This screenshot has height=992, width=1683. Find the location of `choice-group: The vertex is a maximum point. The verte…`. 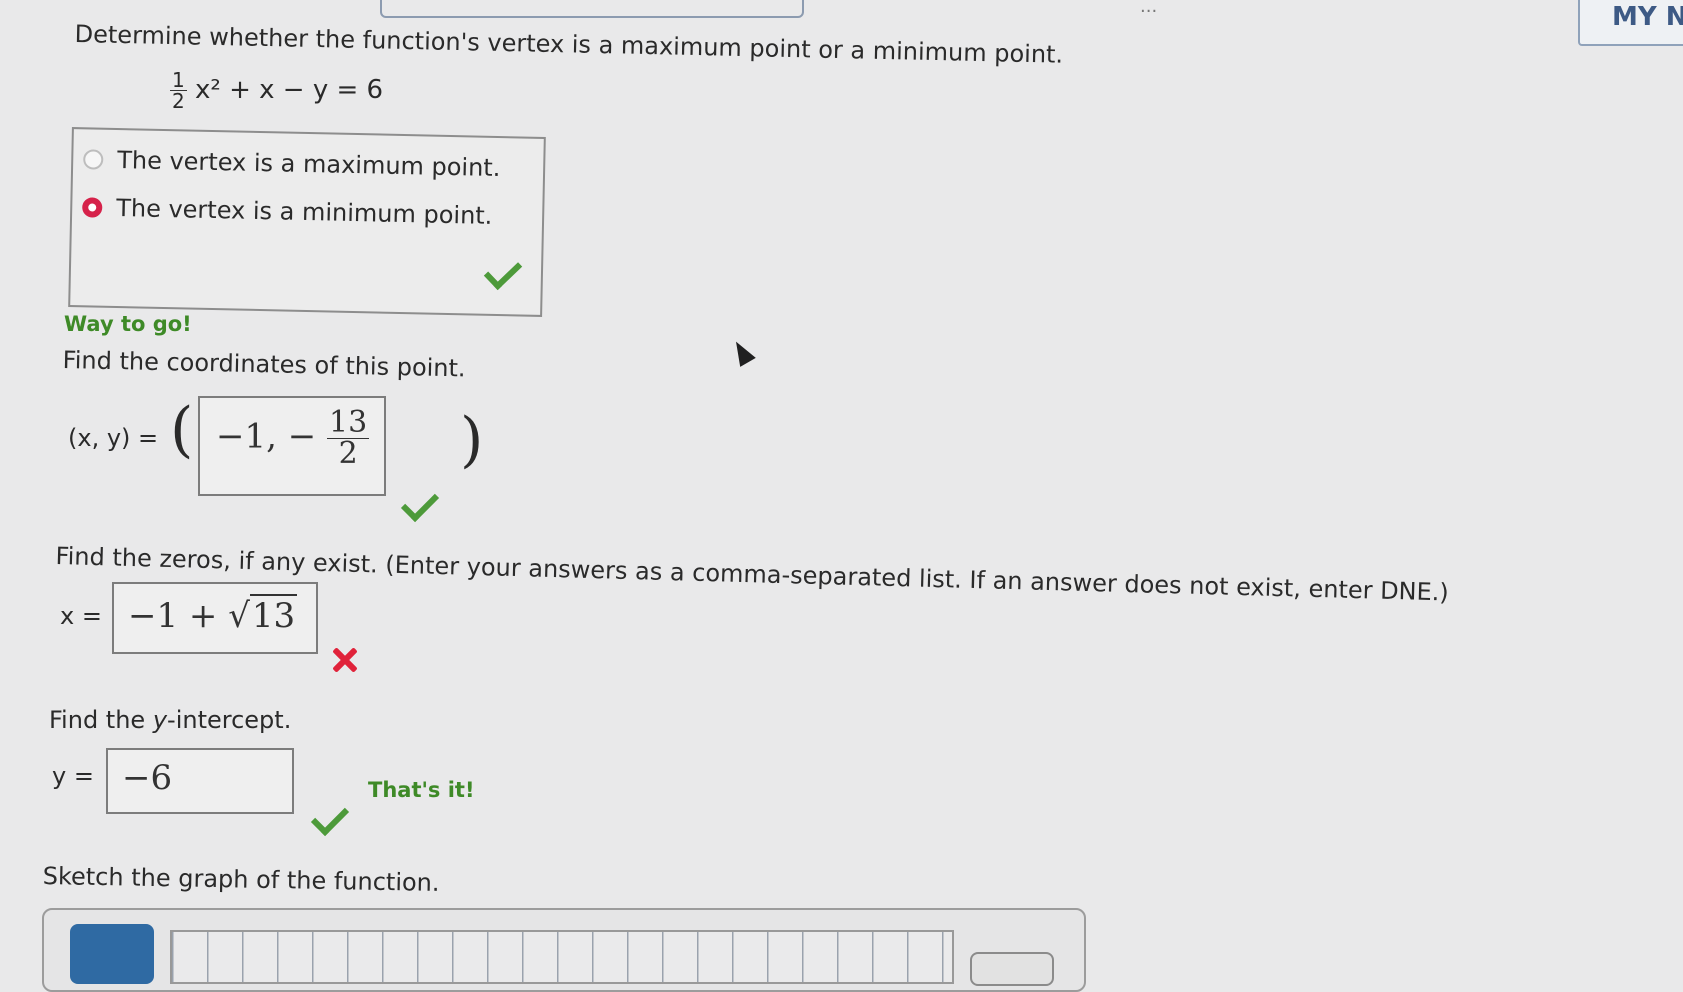

choice-group: The vertex is a maximum point. The verte… is located at coordinates (307, 222).